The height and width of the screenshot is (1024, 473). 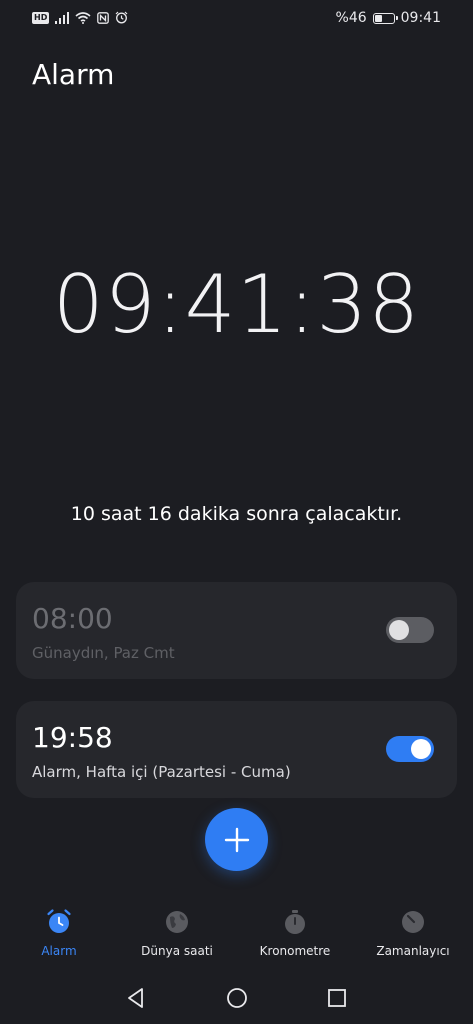 I want to click on alarm-clock-icon, so click(x=59, y=921).